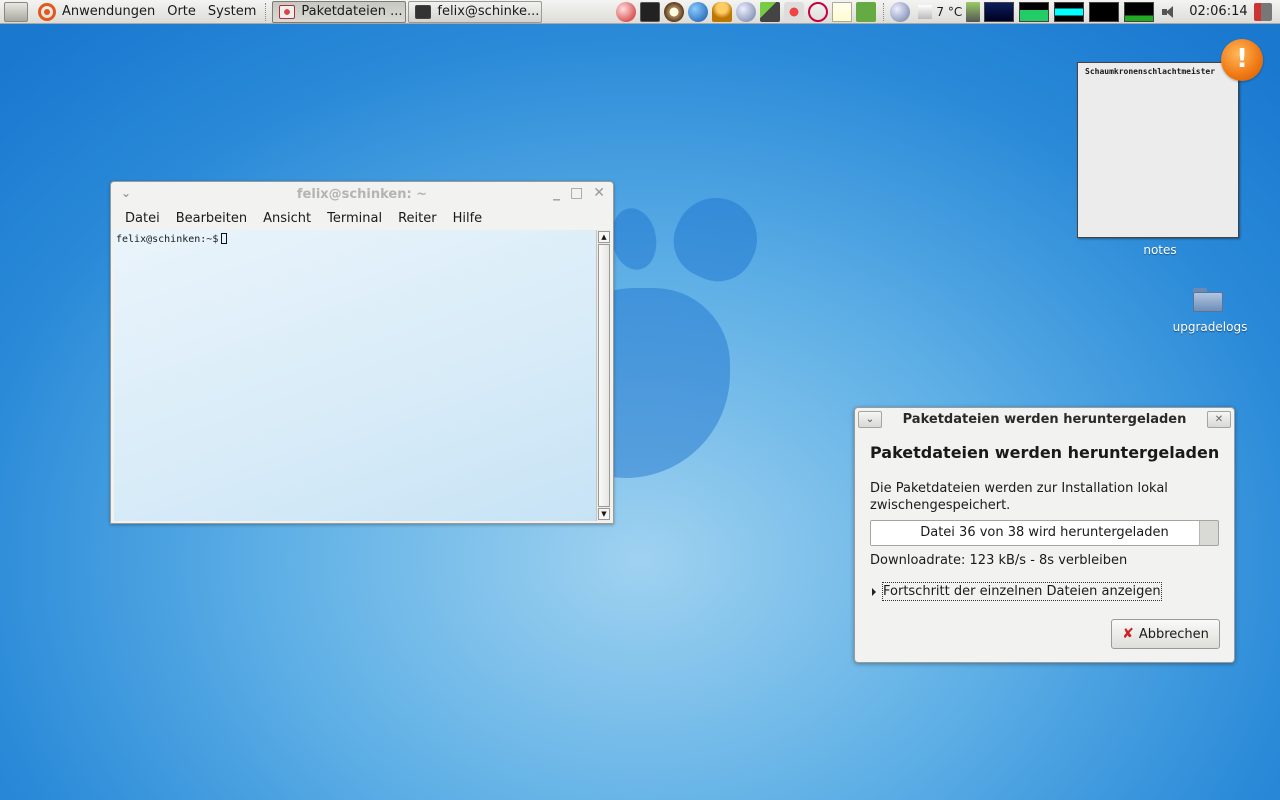 This screenshot has width=1280, height=800. I want to click on weather-icon, so click(925, 11).